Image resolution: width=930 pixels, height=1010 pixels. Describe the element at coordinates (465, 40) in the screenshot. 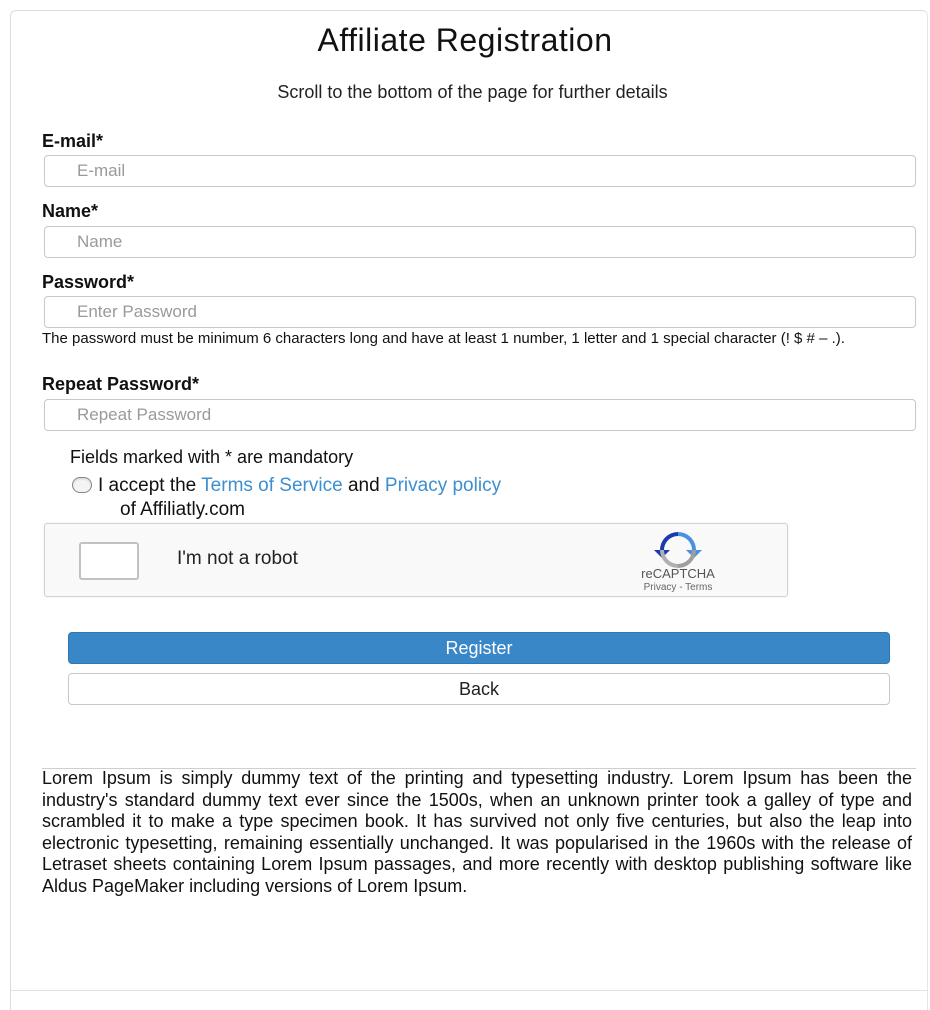

I see `page-title: Affiliate Registration` at that location.